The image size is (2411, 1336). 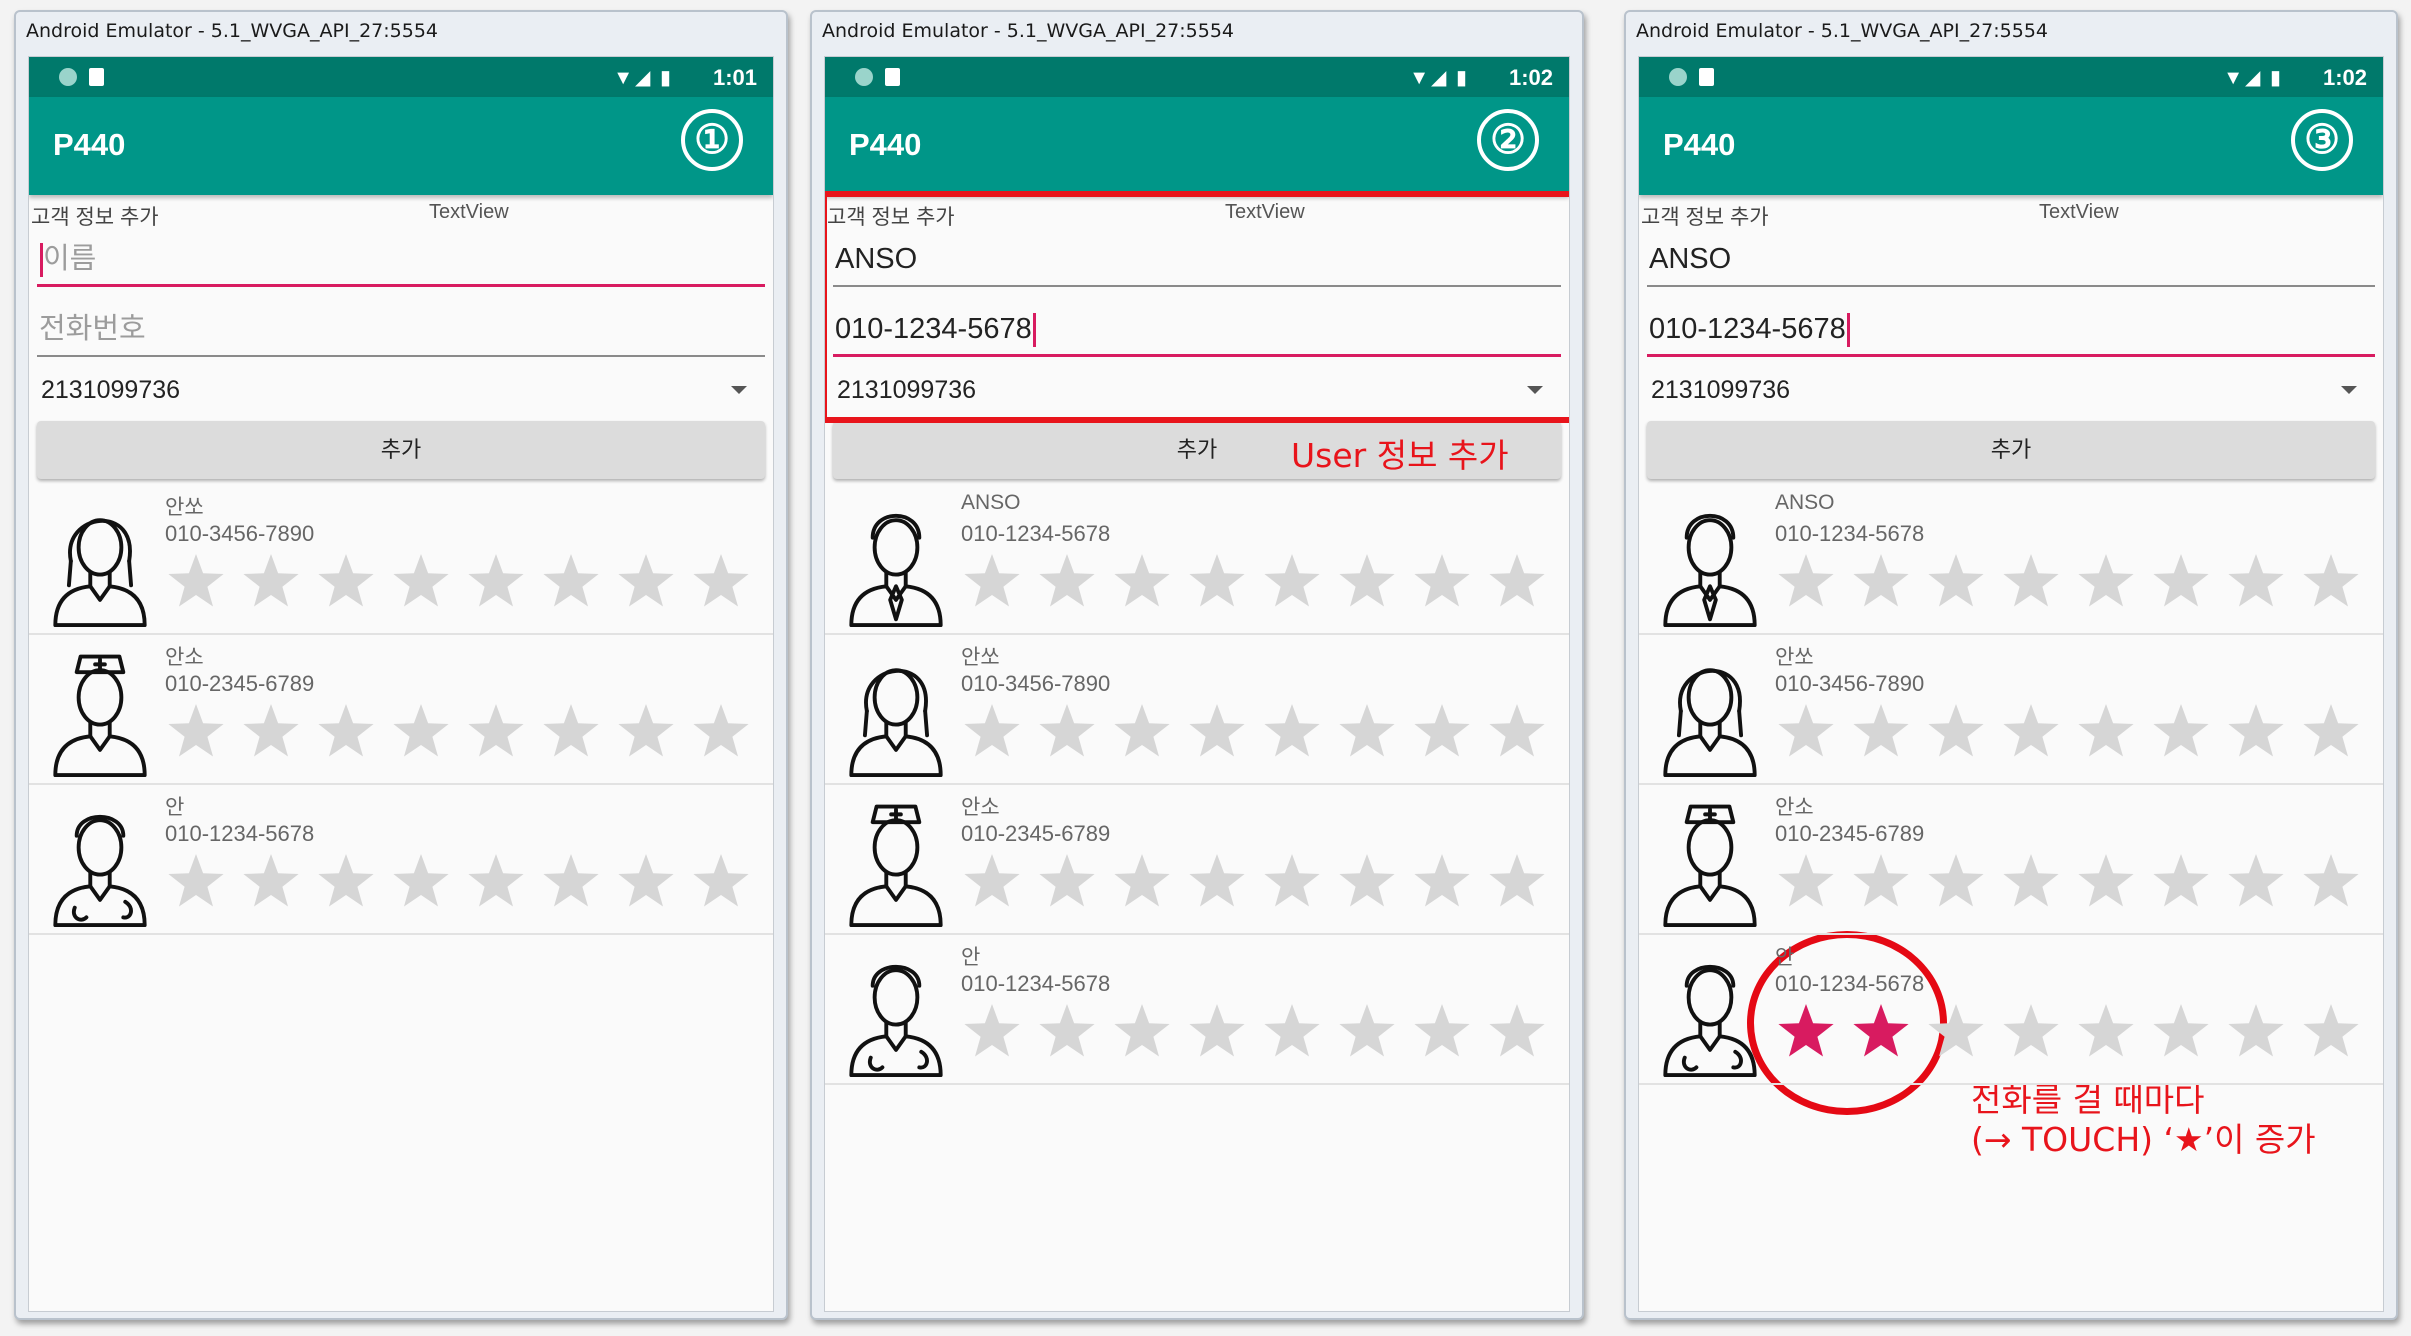 What do you see at coordinates (2011, 331) in the screenshot?
I see `phone-input: 010-1234-5678` at bounding box center [2011, 331].